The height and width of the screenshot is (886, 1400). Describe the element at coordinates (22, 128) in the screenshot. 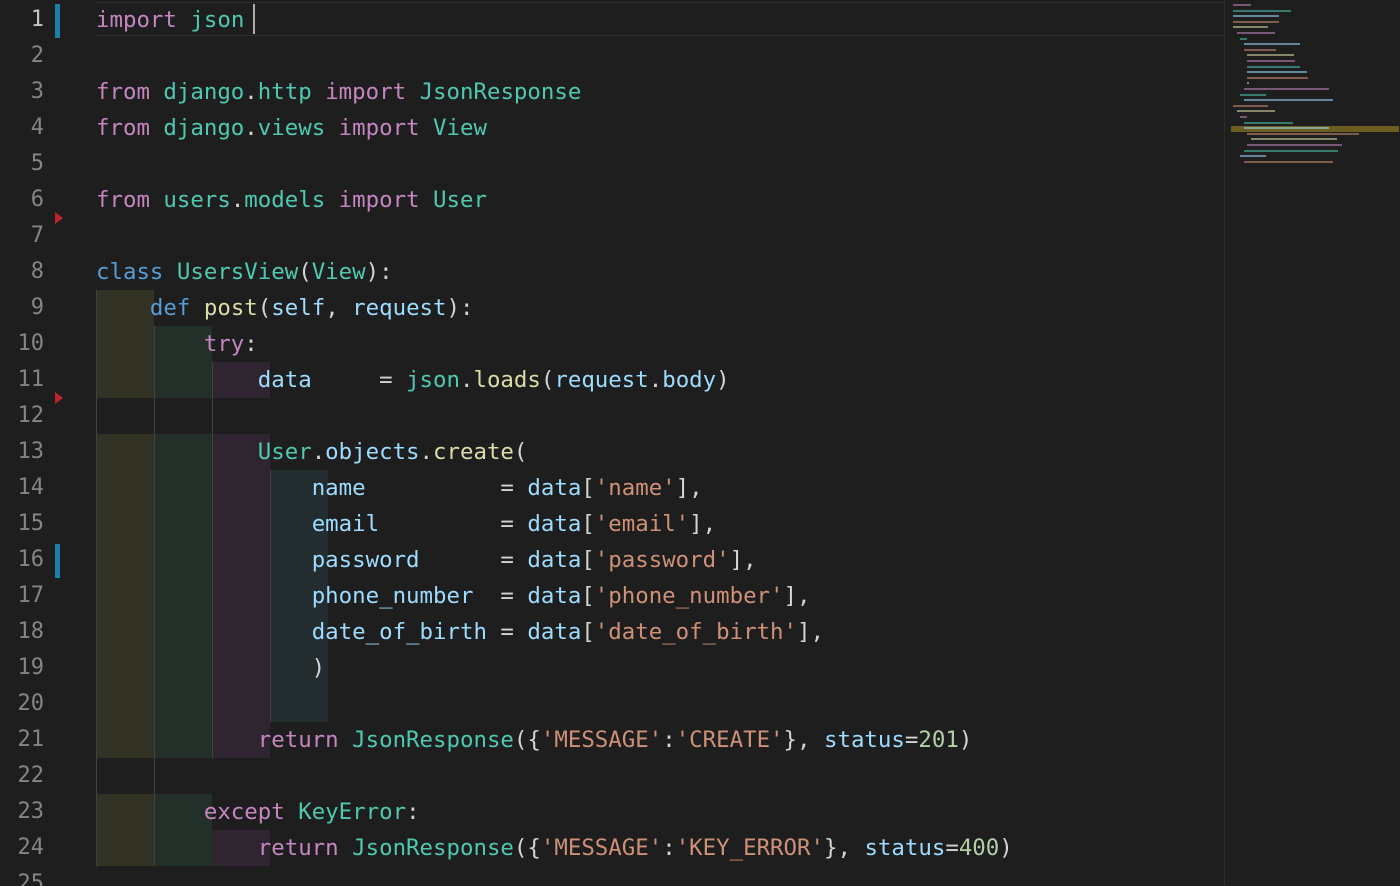

I see `line-number: 4` at that location.